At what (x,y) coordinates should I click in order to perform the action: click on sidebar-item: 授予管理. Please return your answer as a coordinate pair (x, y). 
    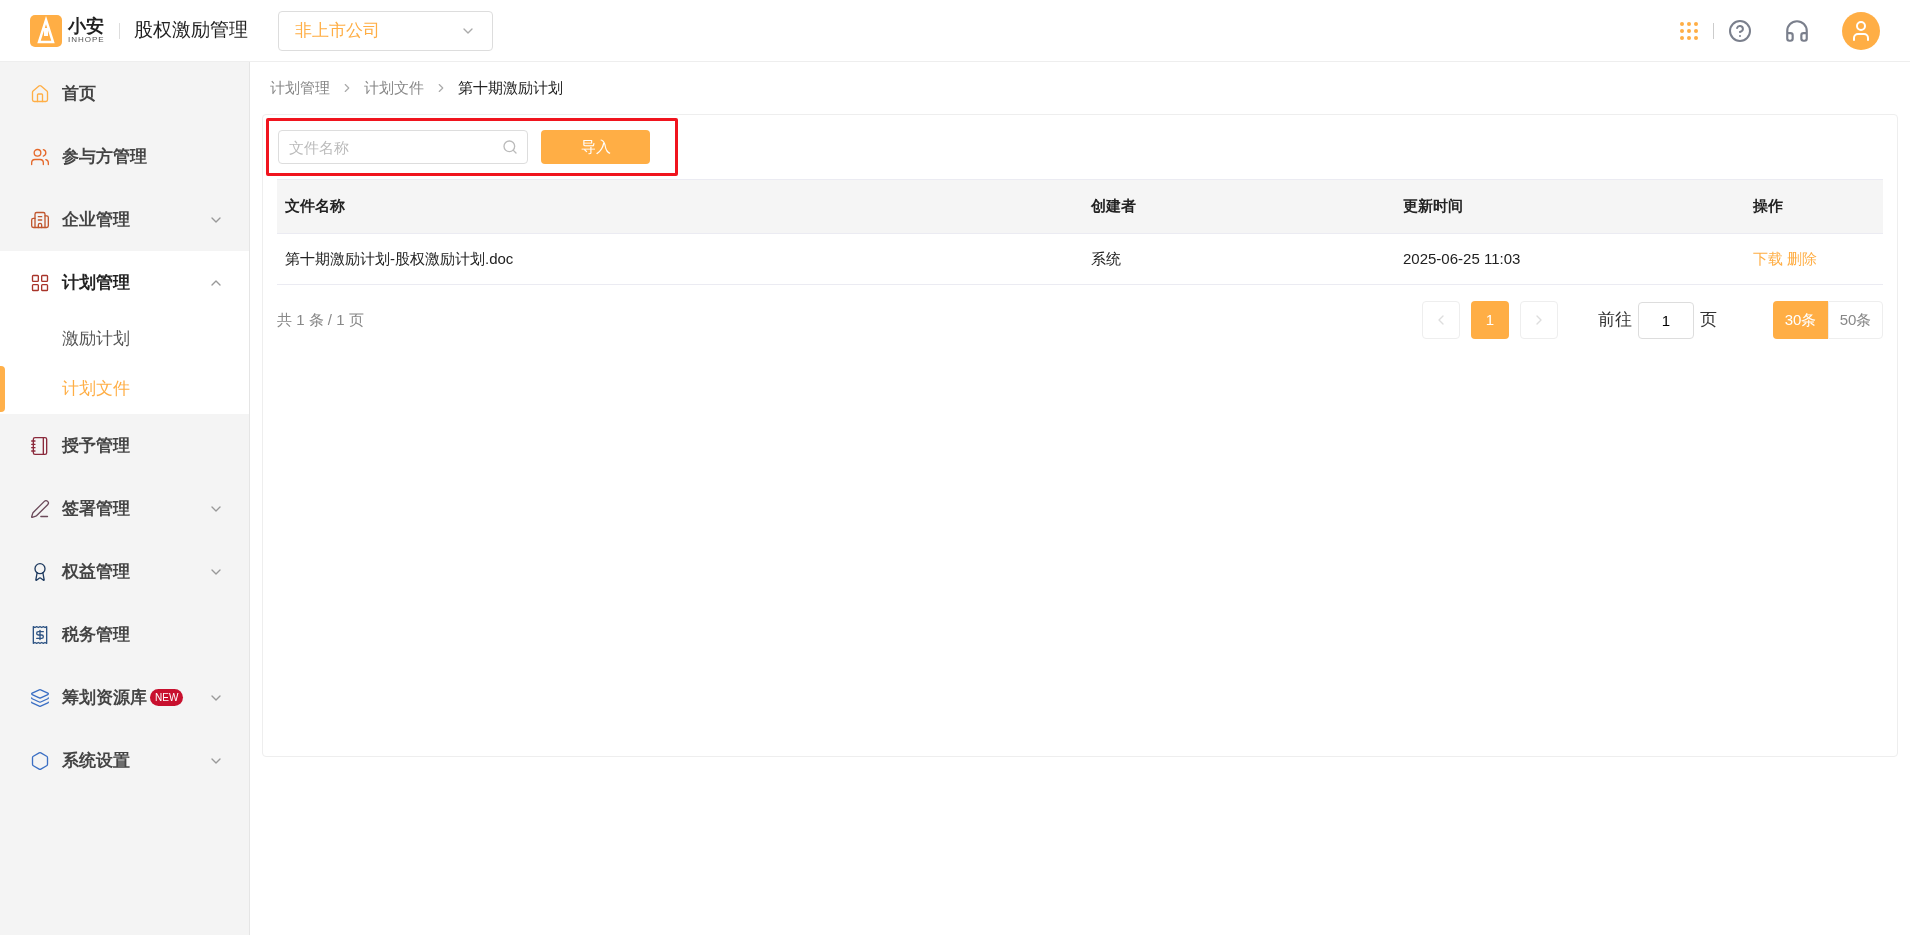
    Looking at the image, I should click on (124, 445).